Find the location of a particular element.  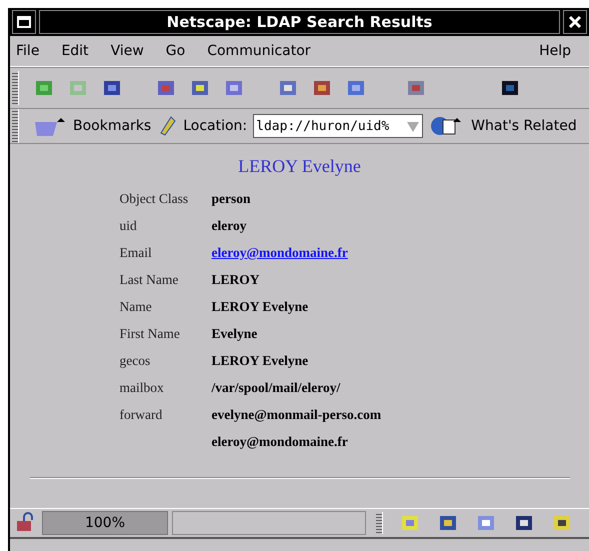

location-label: Location: is located at coordinates (215, 126).